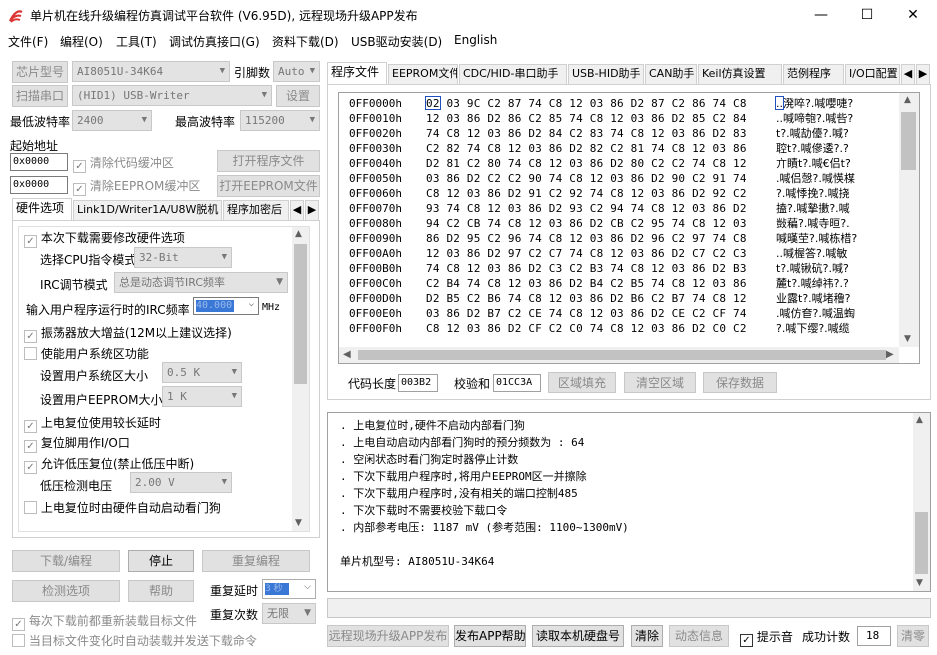 This screenshot has width=937, height=655. I want to click on hex-ascii: 聜t?.喊傪逶?.?, so click(836, 148).